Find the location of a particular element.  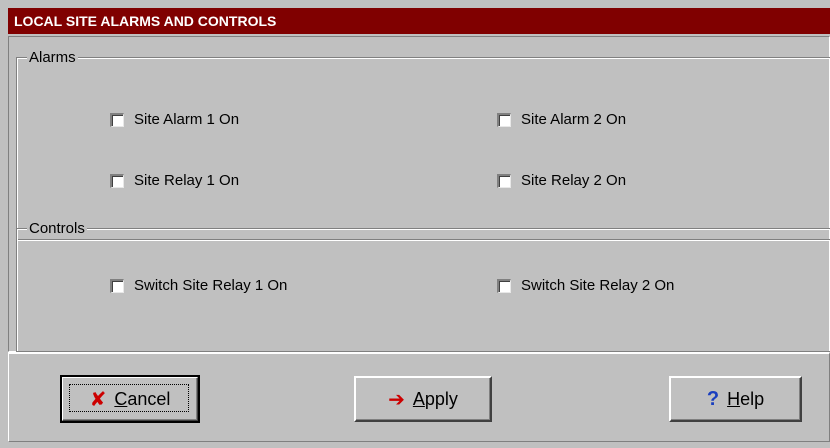

alarms-legend: Alarms is located at coordinates (52, 58).